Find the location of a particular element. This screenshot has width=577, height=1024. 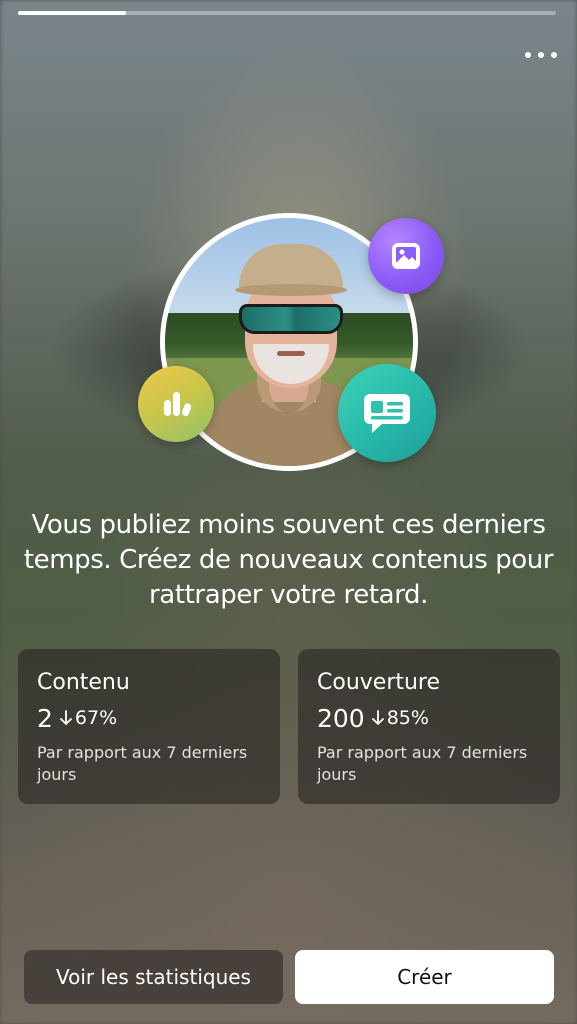

more-options-button is located at coordinates (541, 55).